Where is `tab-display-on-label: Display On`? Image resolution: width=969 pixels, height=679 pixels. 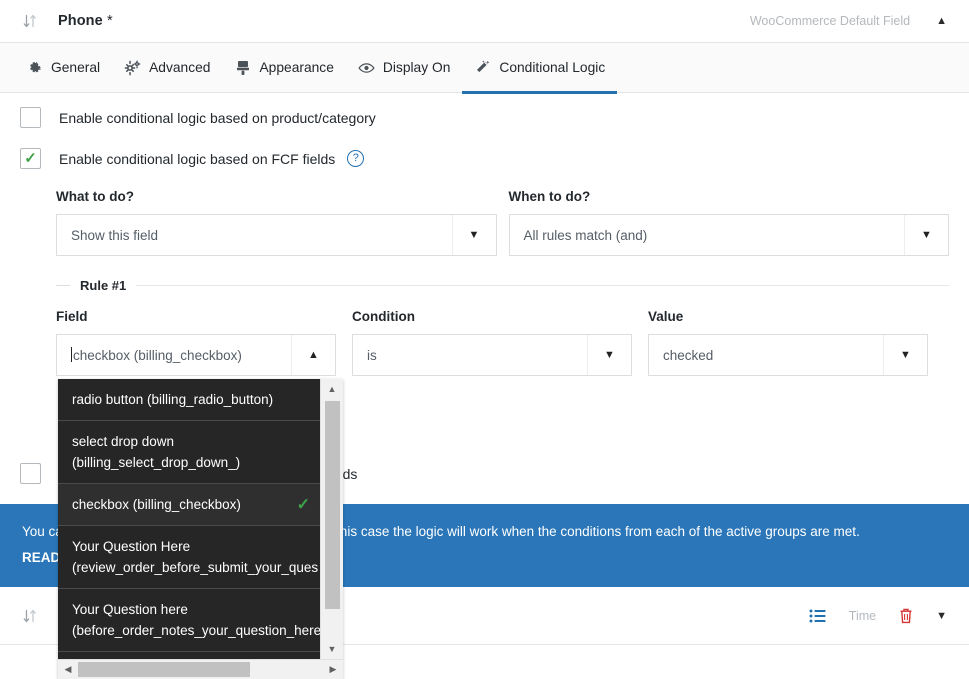
tab-display-on-label: Display On is located at coordinates (416, 67).